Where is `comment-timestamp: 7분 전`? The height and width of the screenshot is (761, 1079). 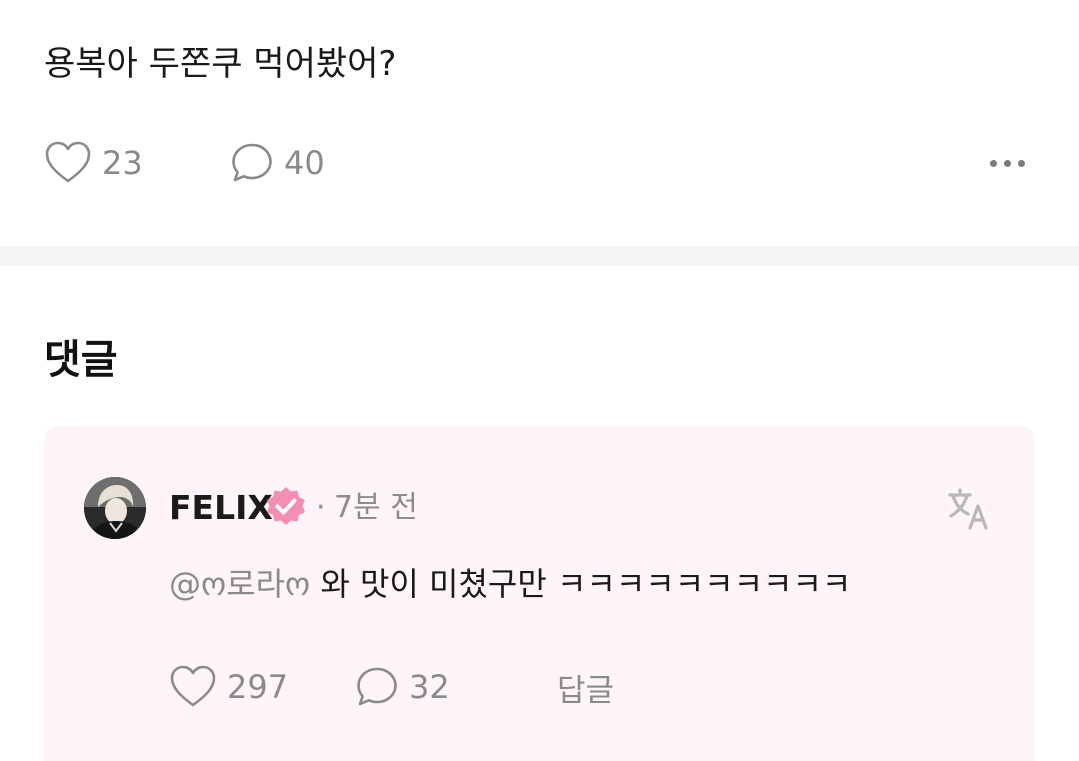
comment-timestamp: 7분 전 is located at coordinates (376, 507).